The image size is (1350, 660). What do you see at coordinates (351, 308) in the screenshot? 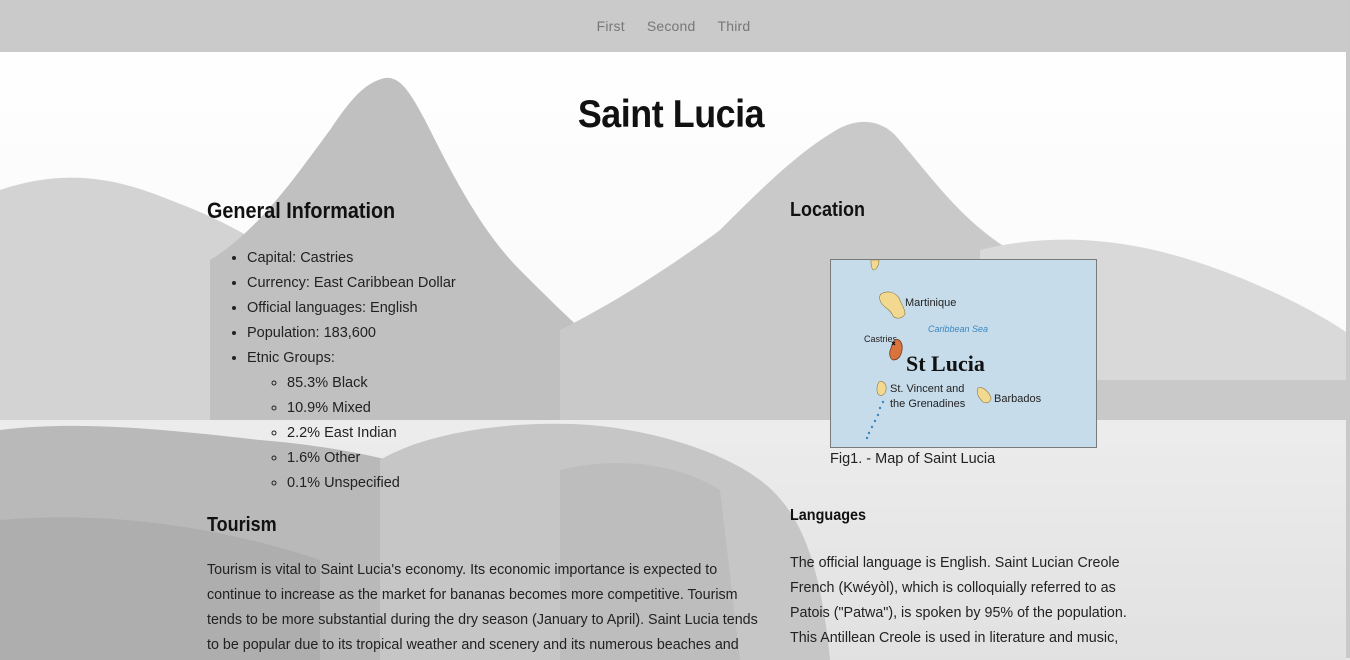
I see `list-item-languages: Official languages: English` at bounding box center [351, 308].